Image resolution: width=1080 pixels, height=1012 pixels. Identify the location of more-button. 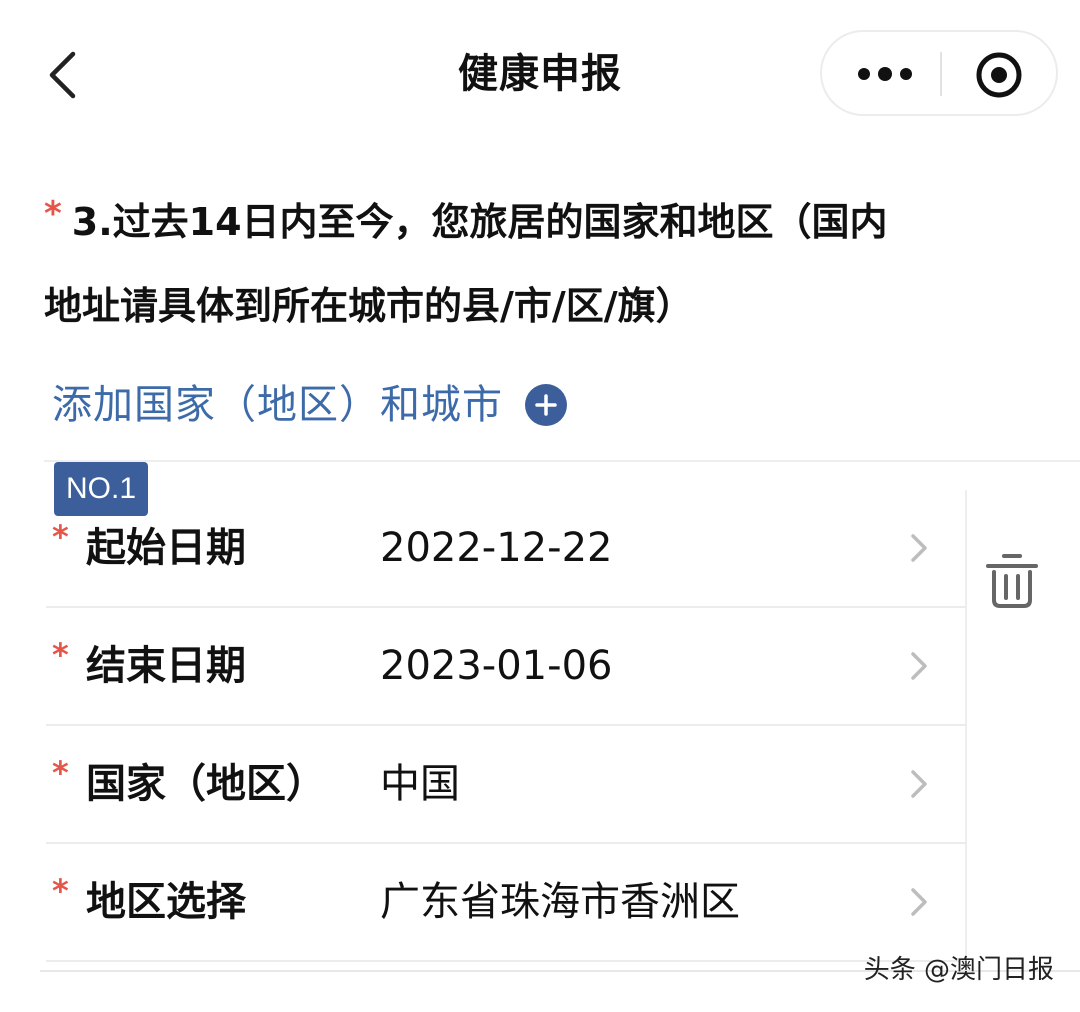
(885, 74).